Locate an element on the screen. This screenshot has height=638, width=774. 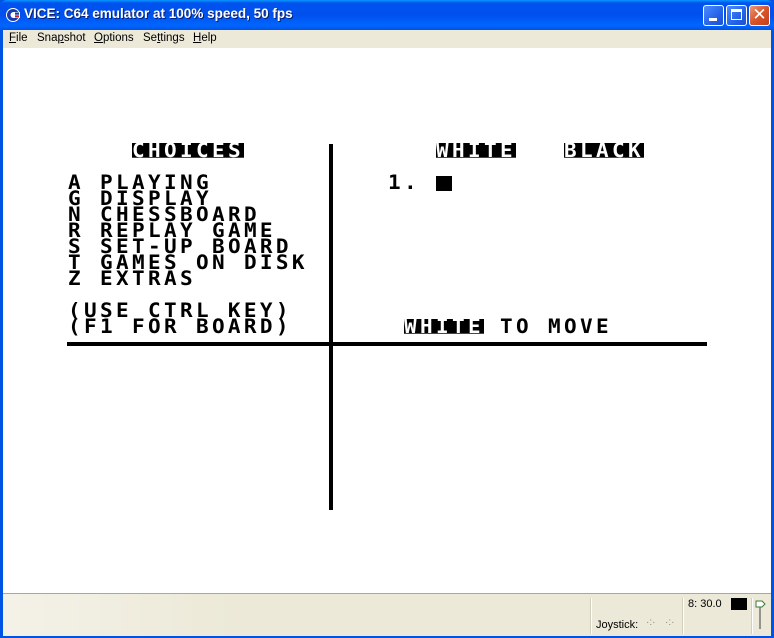
menu-option-label: EXTRAS is located at coordinates (148, 278).